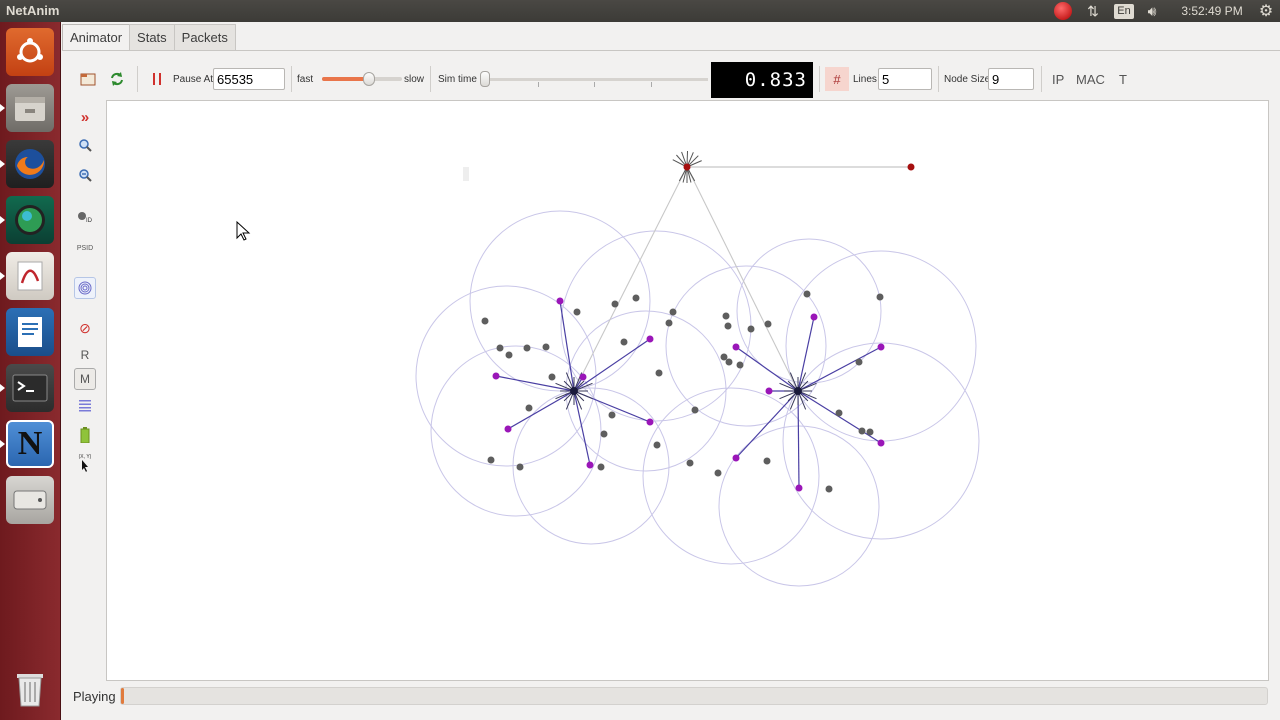 Image resolution: width=1280 pixels, height=720 pixels. I want to click on battery-button, so click(85, 435).